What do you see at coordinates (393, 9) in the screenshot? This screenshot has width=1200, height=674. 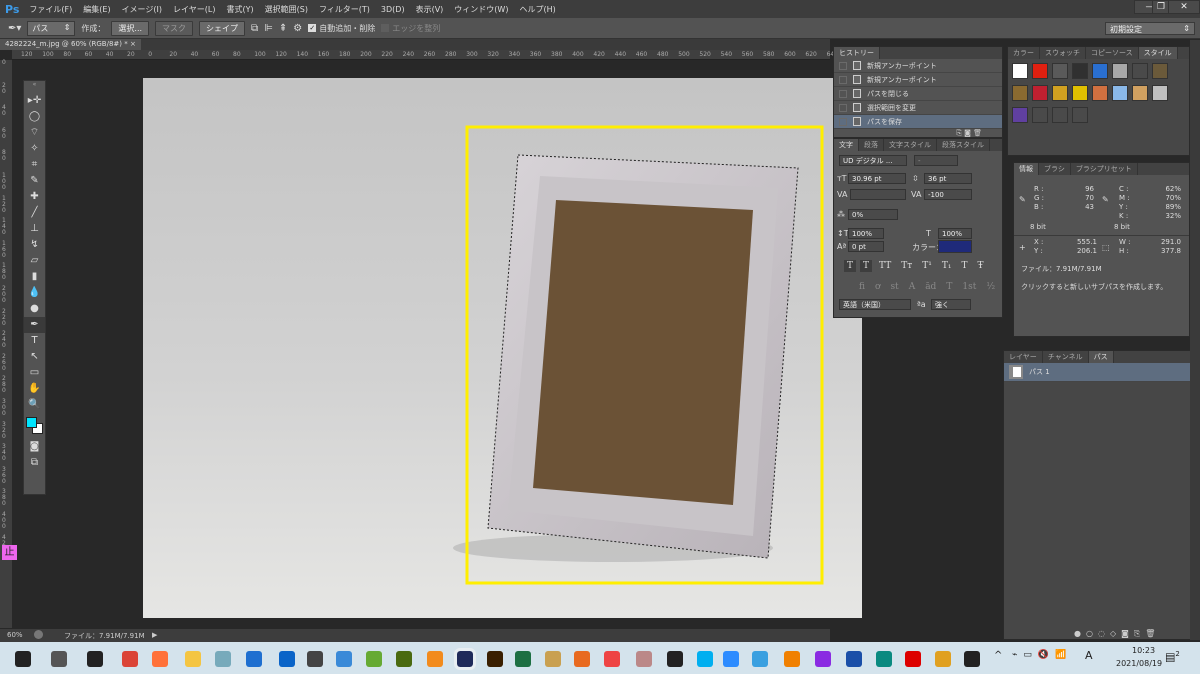 I see `menu-3d: 3D(D)` at bounding box center [393, 9].